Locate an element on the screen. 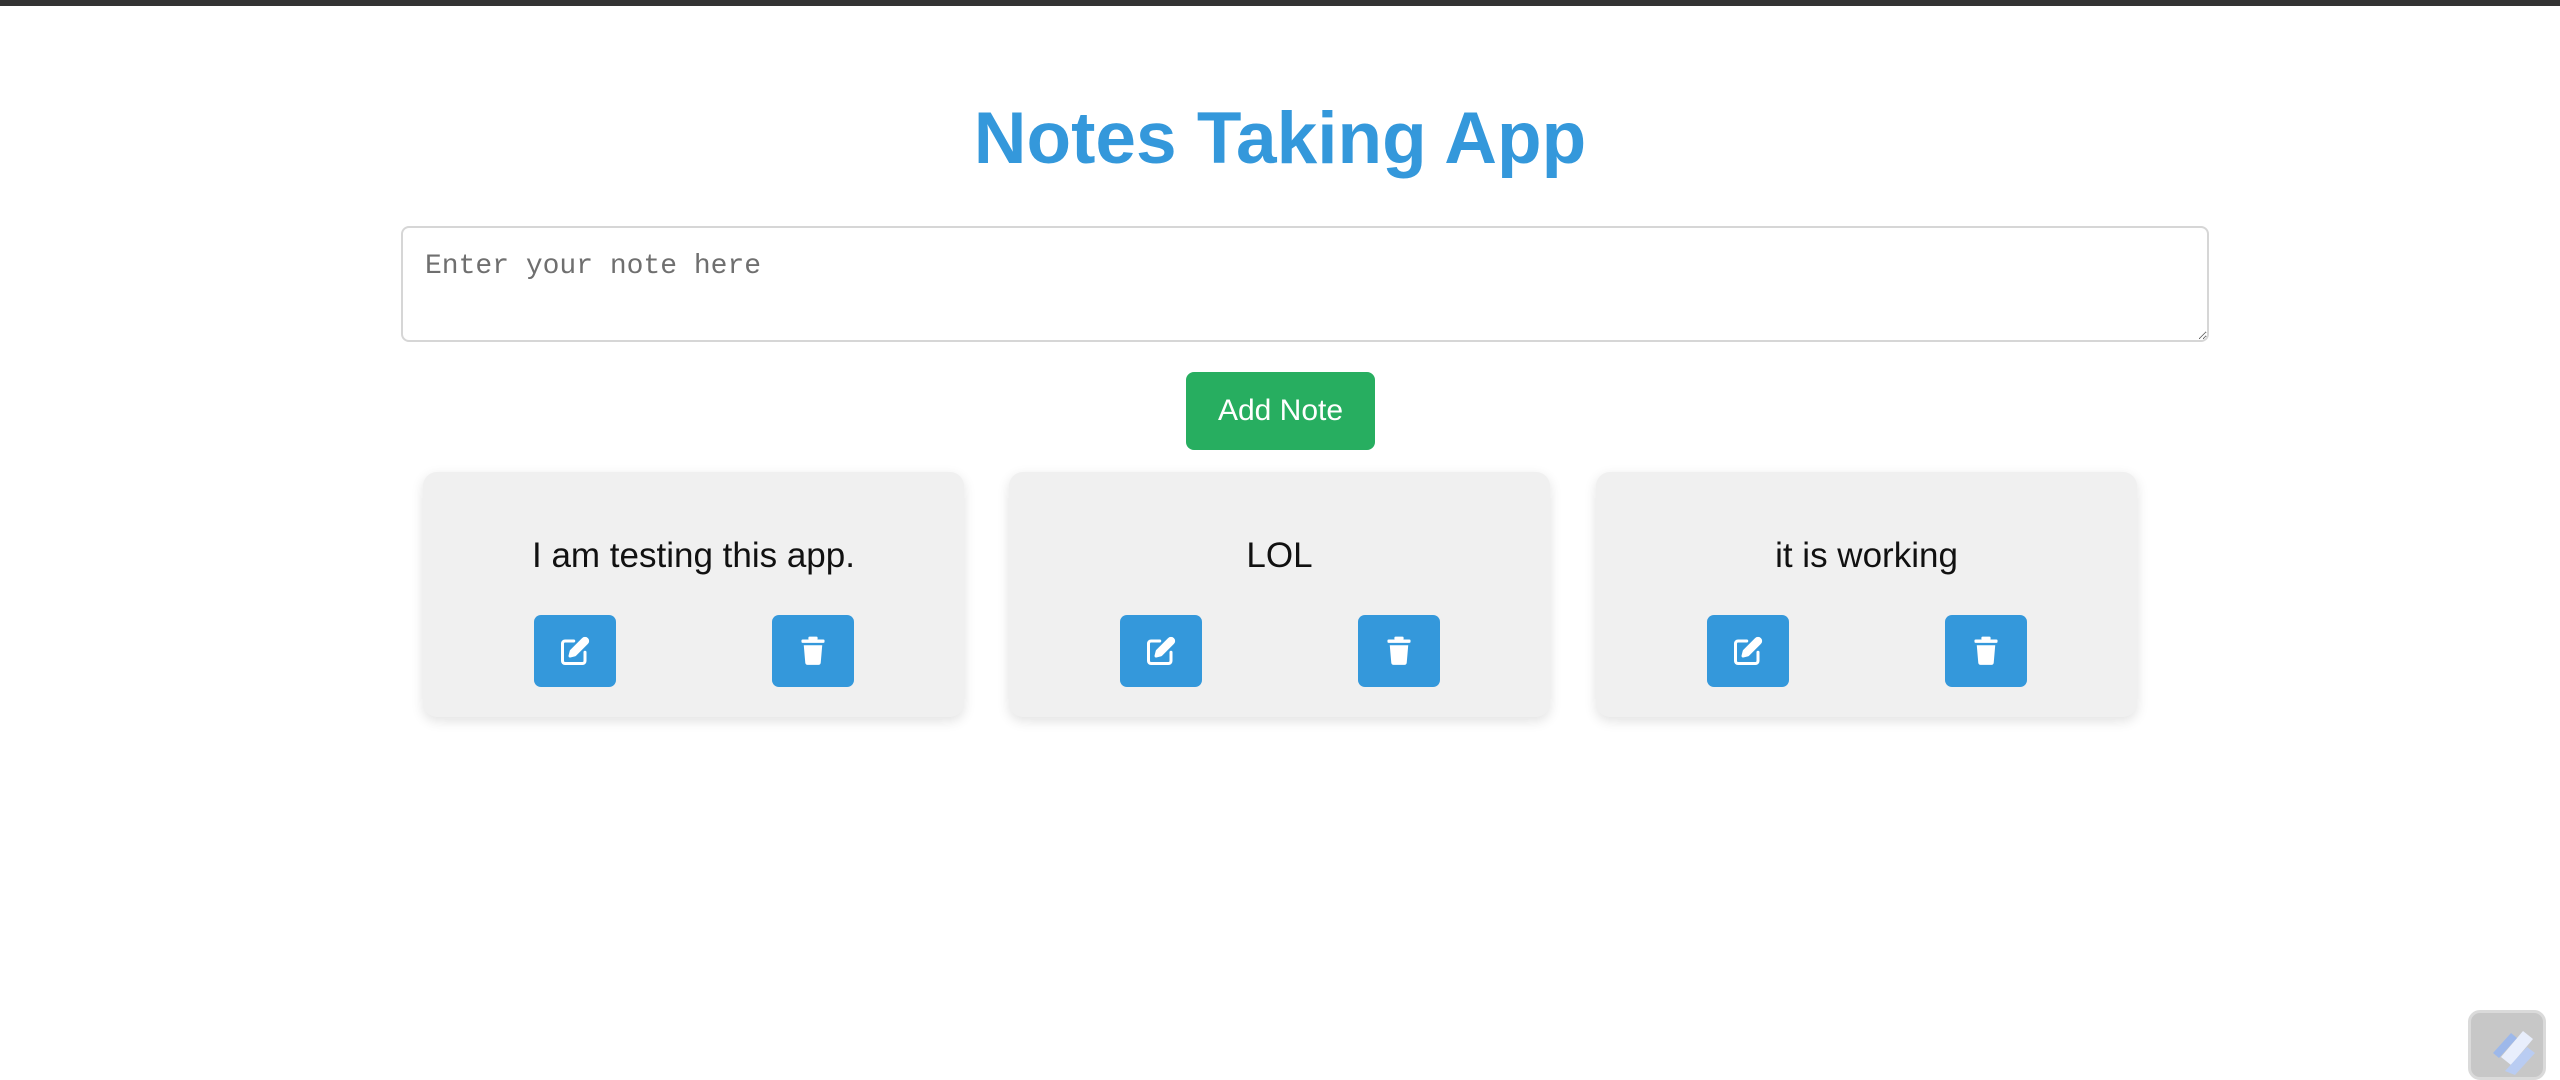 The width and height of the screenshot is (2560, 1080). note-text: I am testing this app. is located at coordinates (693, 555).